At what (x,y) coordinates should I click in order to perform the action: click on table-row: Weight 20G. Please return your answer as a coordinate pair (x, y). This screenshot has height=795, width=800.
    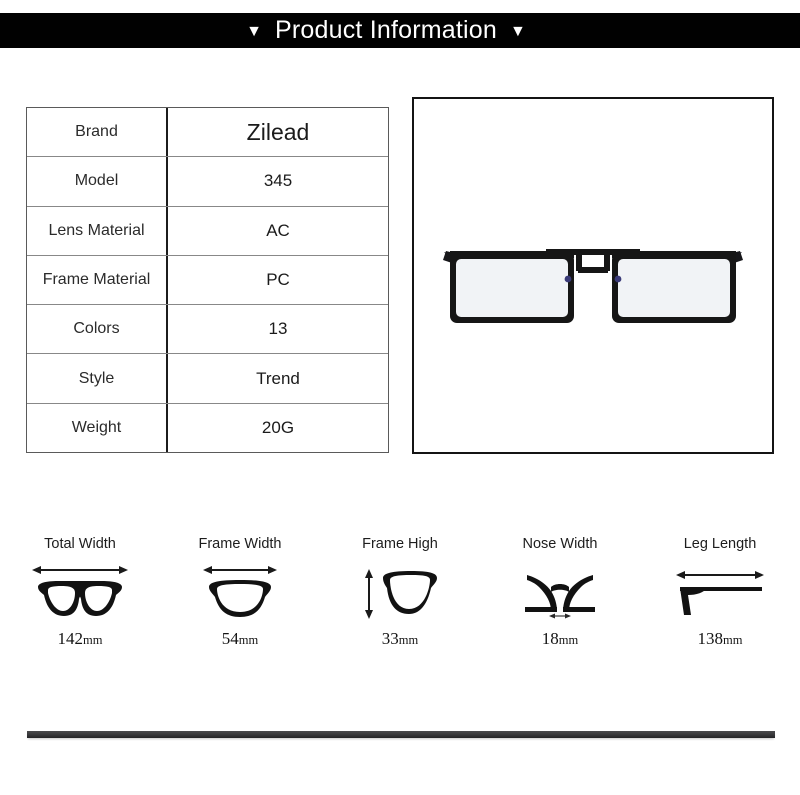
    Looking at the image, I should click on (207, 427).